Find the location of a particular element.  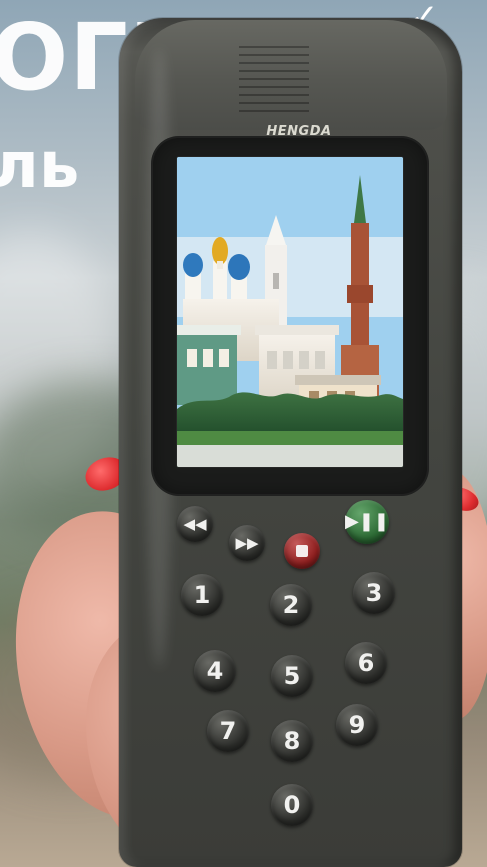

key-8-label: 8 is located at coordinates (292, 741).